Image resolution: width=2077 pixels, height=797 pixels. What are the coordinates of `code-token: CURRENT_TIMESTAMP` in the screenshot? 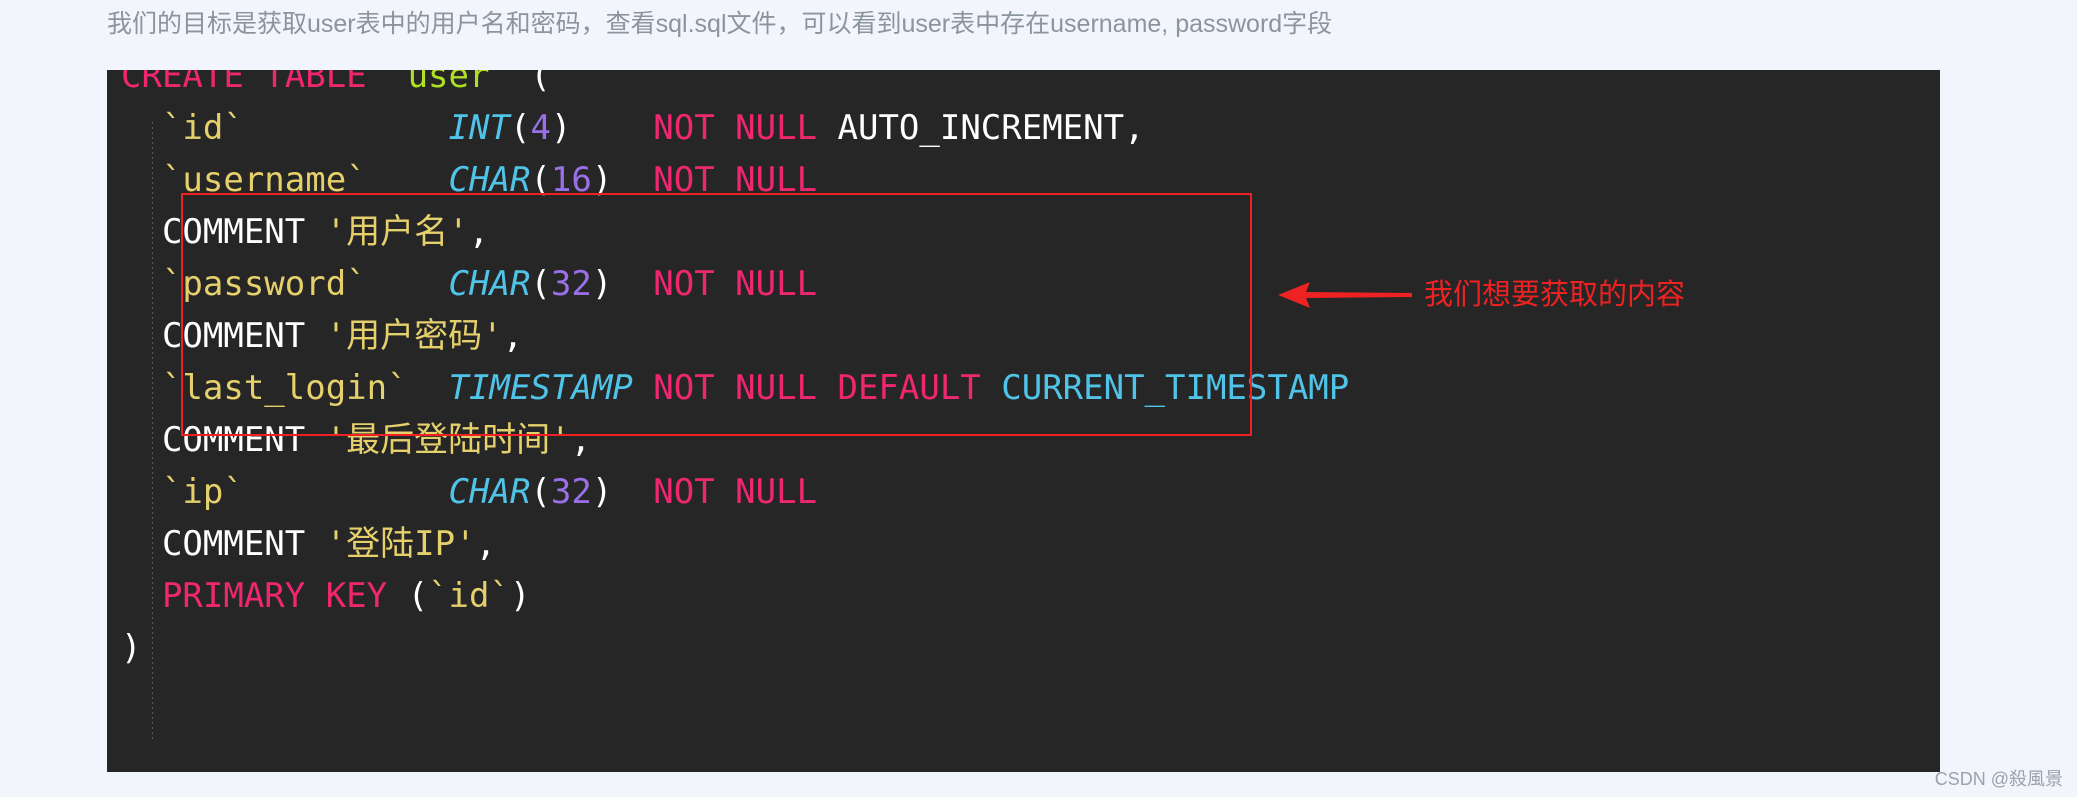 It's located at (1175, 388).